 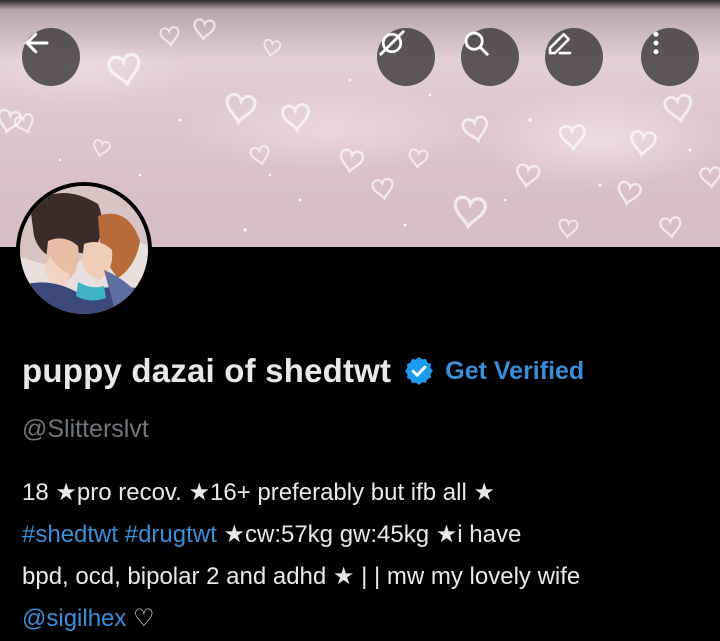 What do you see at coordinates (74, 618) in the screenshot?
I see `mention-sigilhex-link: @sigilhex` at bounding box center [74, 618].